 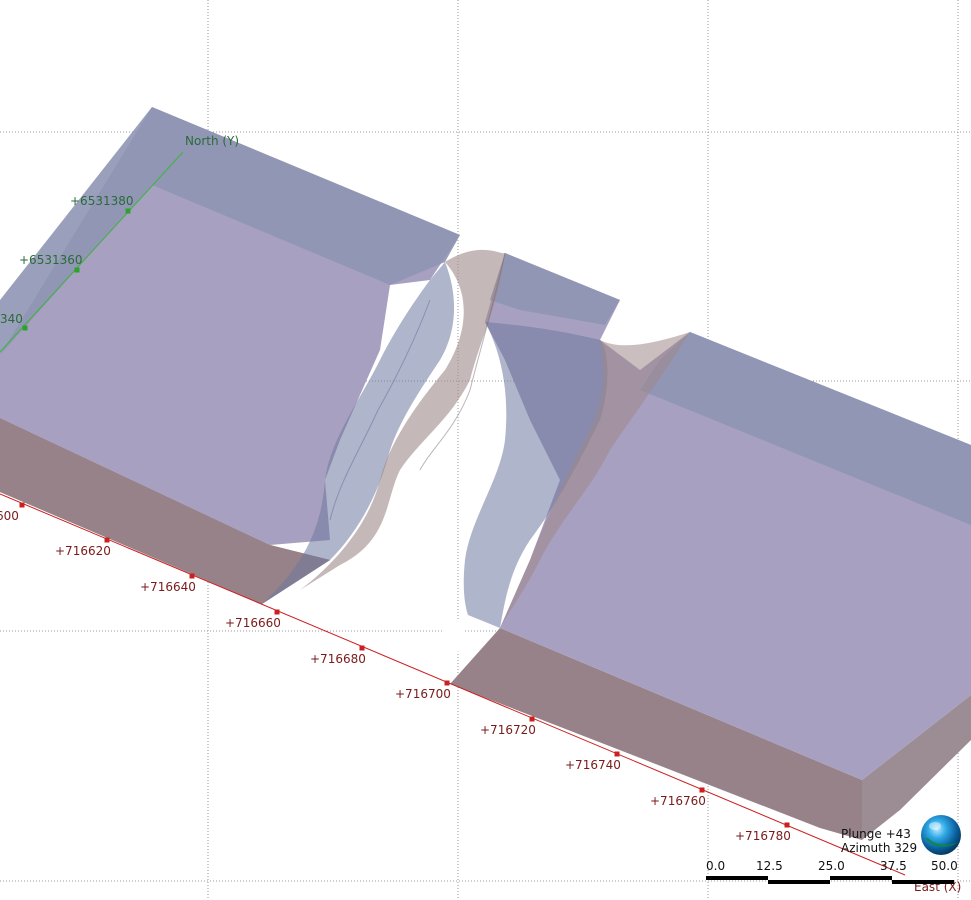 What do you see at coordinates (831, 866) in the screenshot?
I see `scale-label-2: 25.0` at bounding box center [831, 866].